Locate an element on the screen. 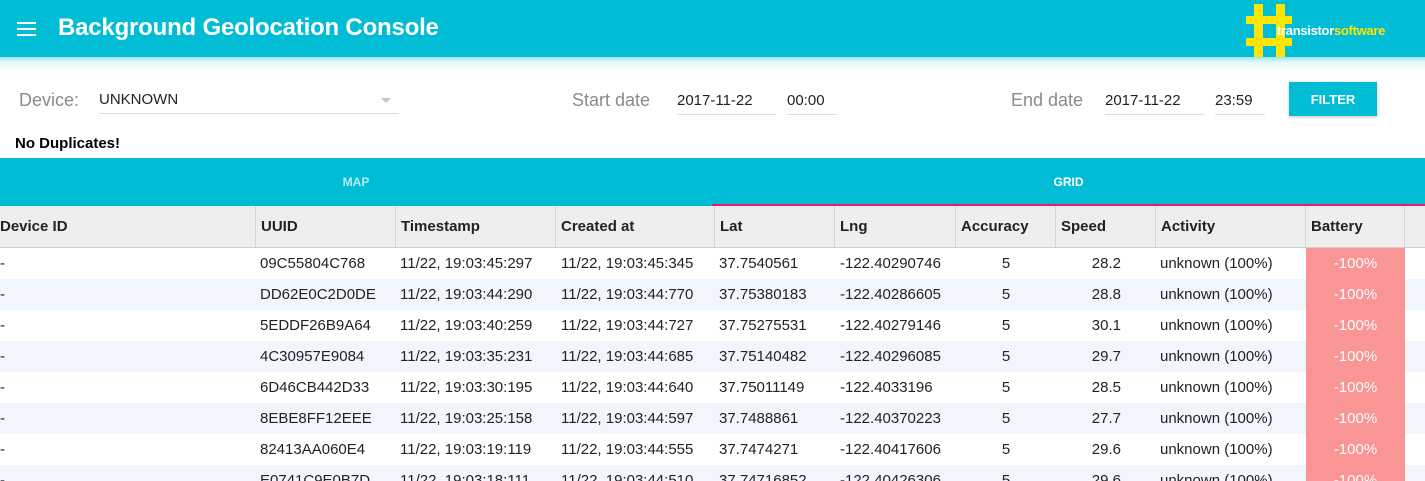 The height and width of the screenshot is (481, 1425). dropdown-arrow-icon is located at coordinates (386, 100).